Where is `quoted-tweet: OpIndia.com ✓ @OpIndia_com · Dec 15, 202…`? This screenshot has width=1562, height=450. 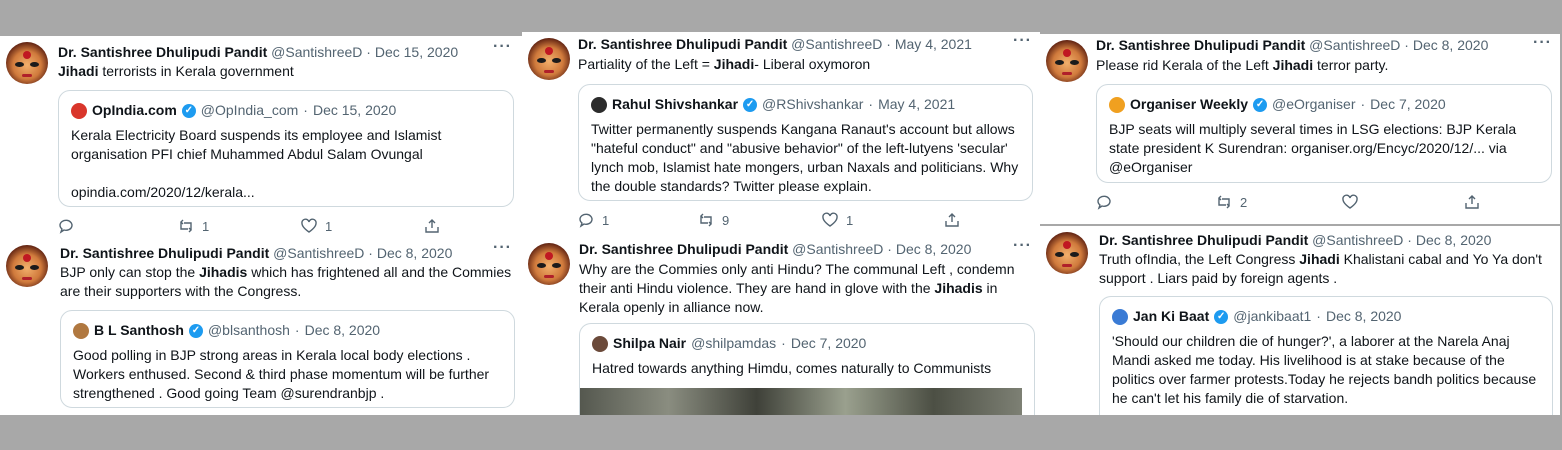
quoted-tweet: OpIndia.com ✓ @OpIndia_com · Dec 15, 202… is located at coordinates (286, 148).